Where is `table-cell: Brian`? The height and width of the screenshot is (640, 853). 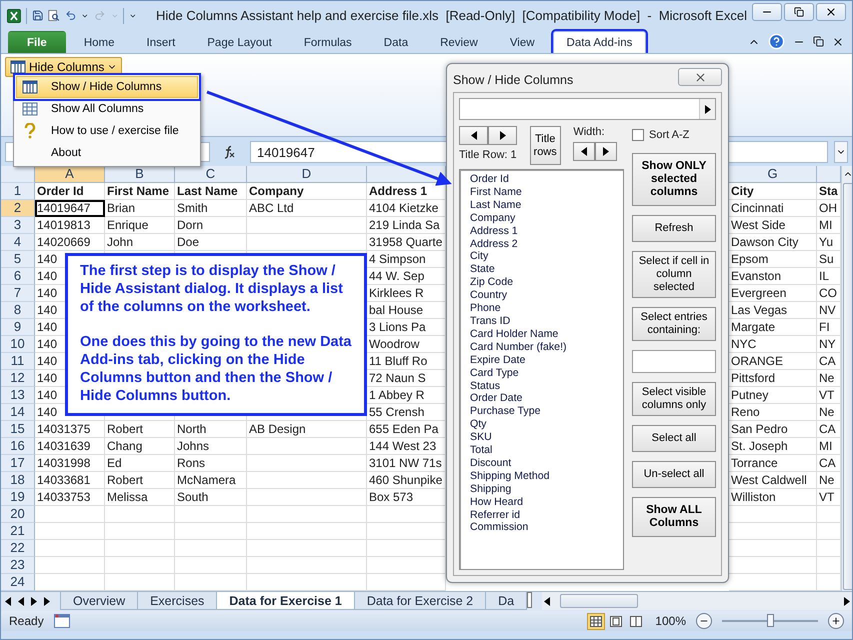 table-cell: Brian is located at coordinates (140, 208).